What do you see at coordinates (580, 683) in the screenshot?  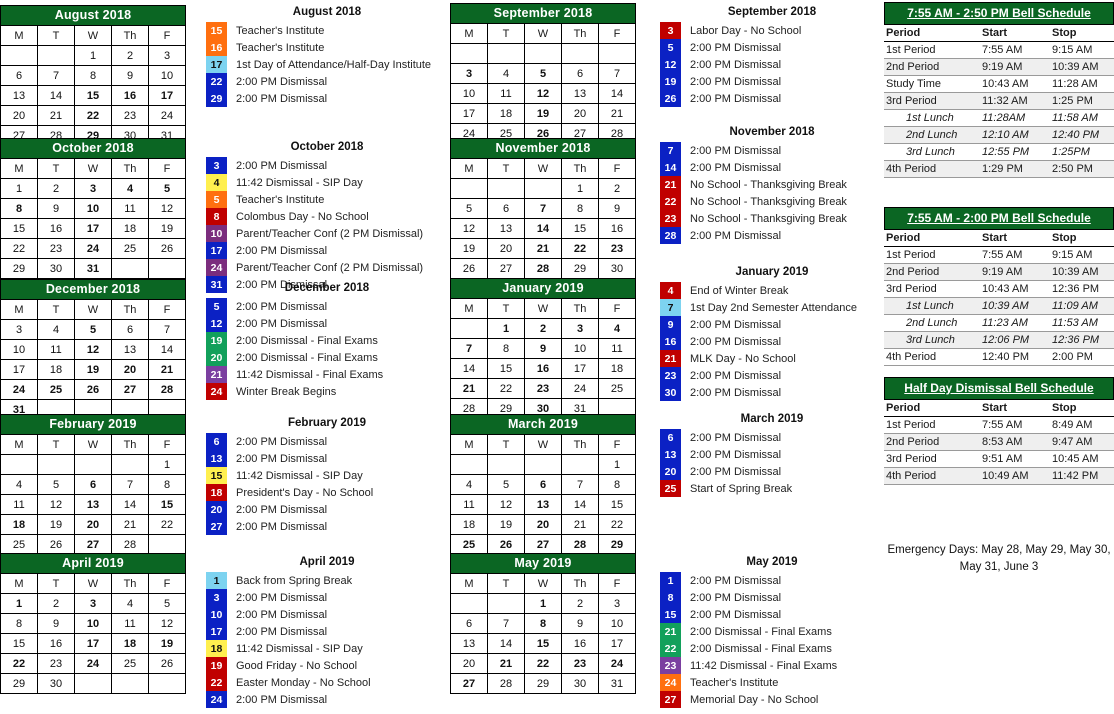 I see `calendar-day-cell: 30` at bounding box center [580, 683].